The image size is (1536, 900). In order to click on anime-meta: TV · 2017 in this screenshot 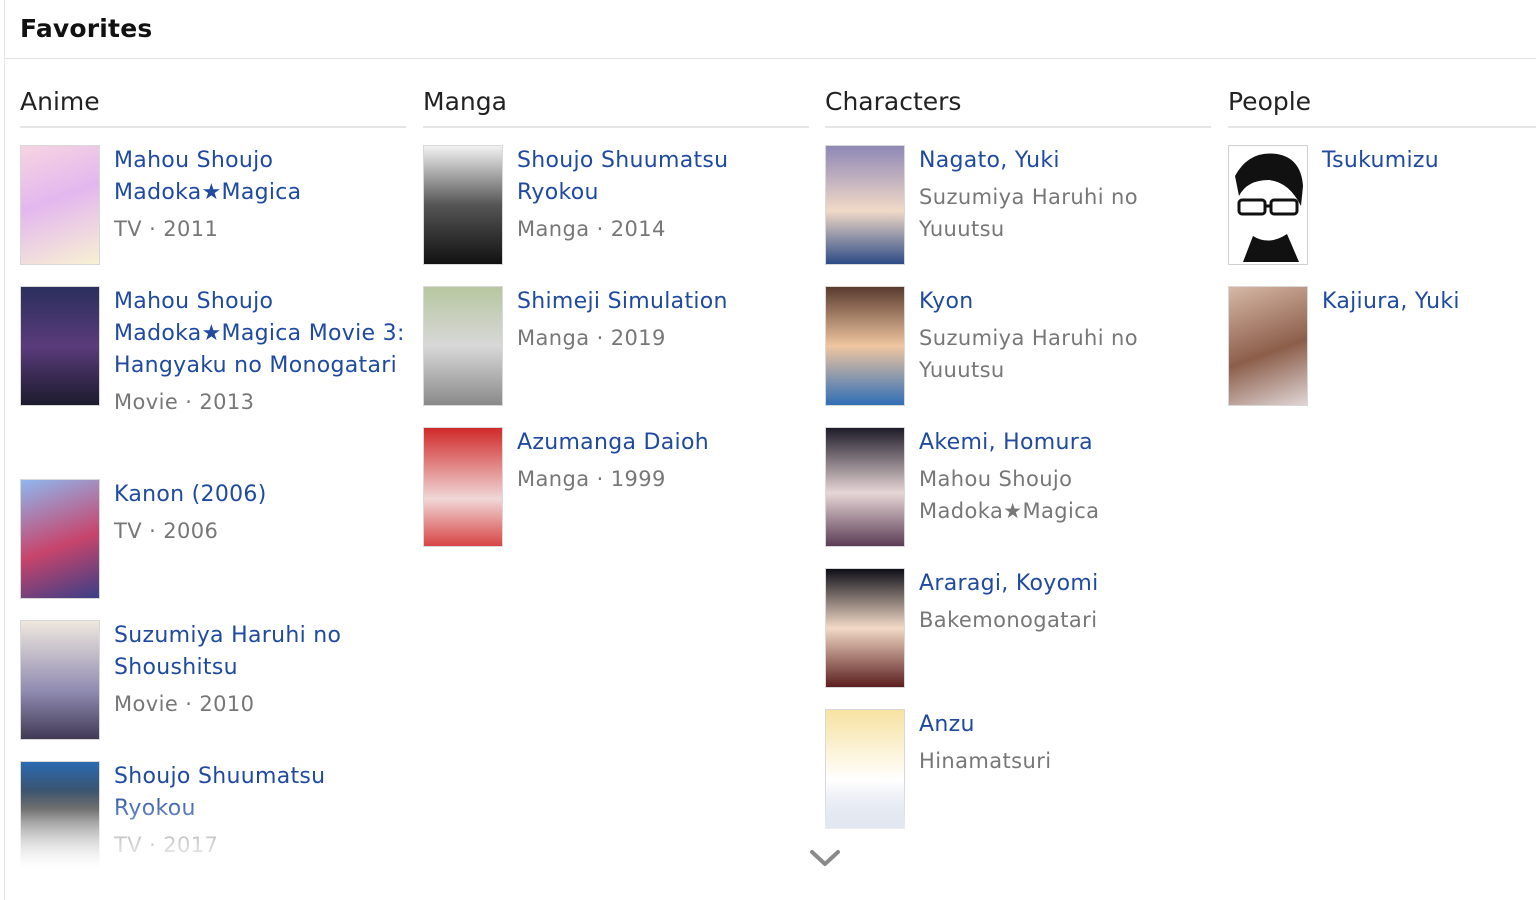, I will do `click(166, 845)`.